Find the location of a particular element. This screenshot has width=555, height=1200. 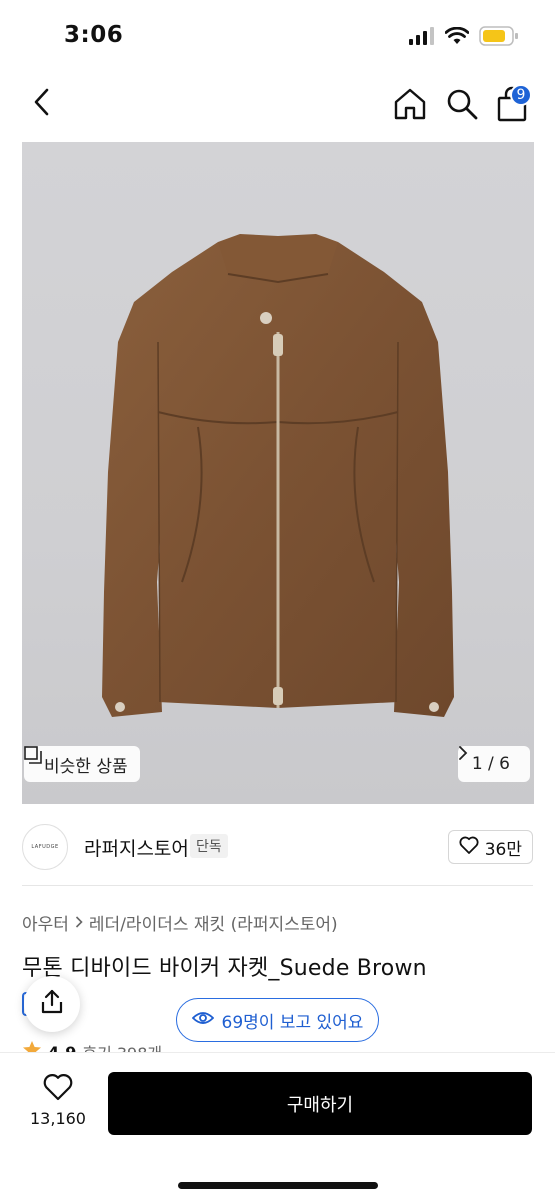

store-row: LAFUDGE 라퍼지스토어 단독 36만 is located at coordinates (277, 854).